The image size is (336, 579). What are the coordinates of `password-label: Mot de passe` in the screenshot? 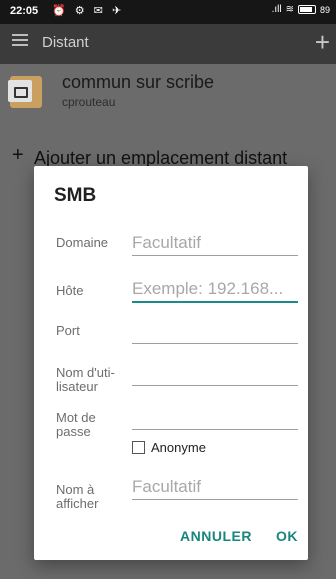 It's located at (76, 425).